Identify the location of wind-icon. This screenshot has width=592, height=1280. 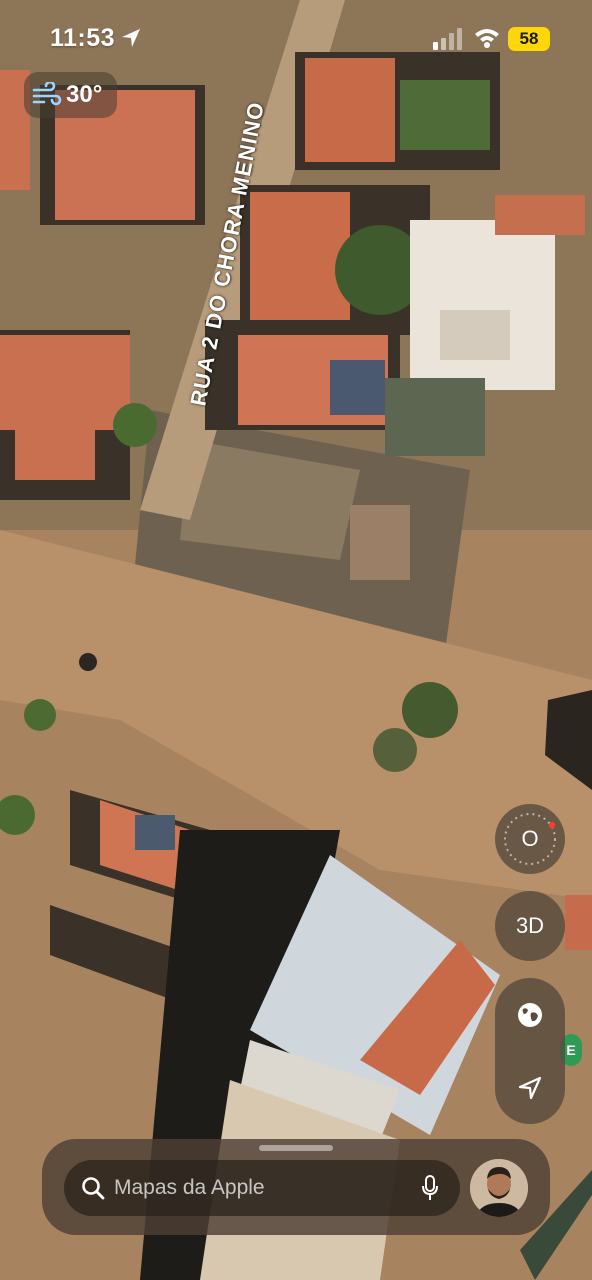
(47, 94).